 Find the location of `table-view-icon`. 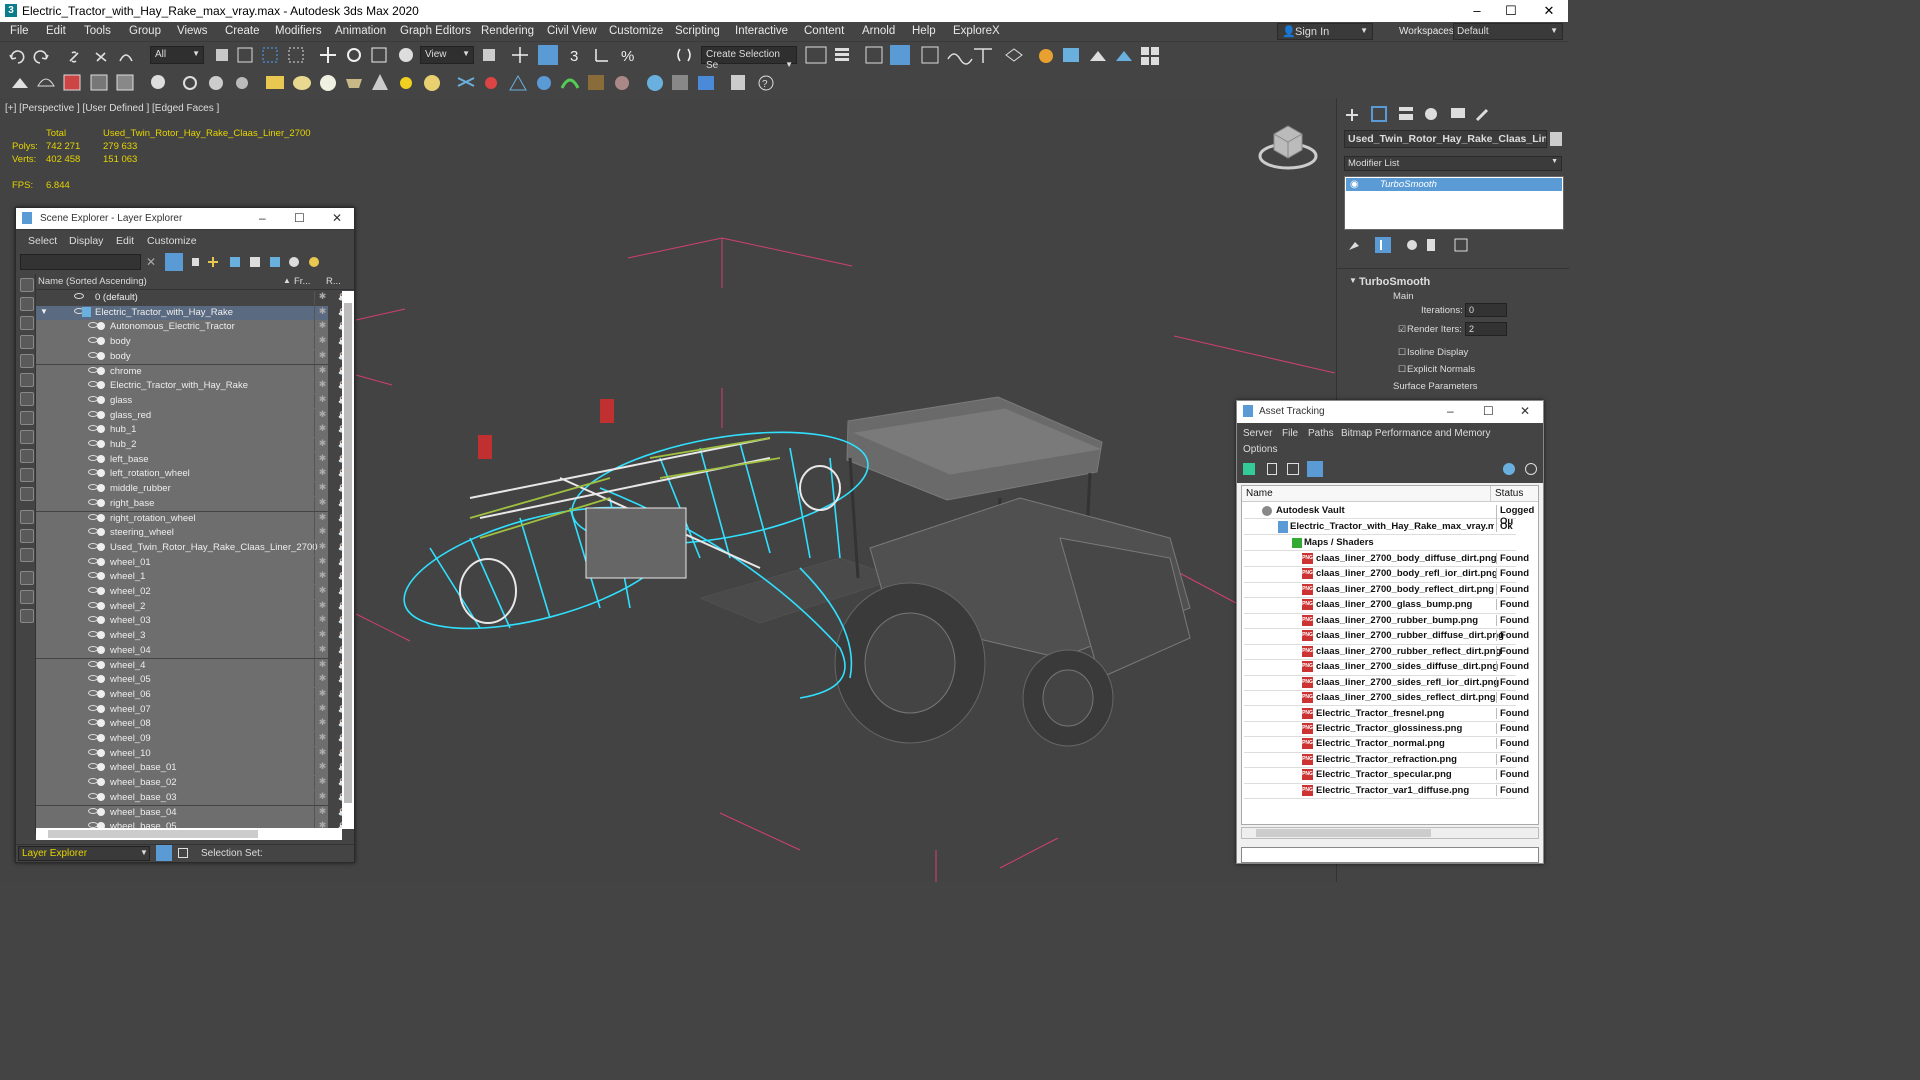

table-view-icon is located at coordinates (1293, 469).